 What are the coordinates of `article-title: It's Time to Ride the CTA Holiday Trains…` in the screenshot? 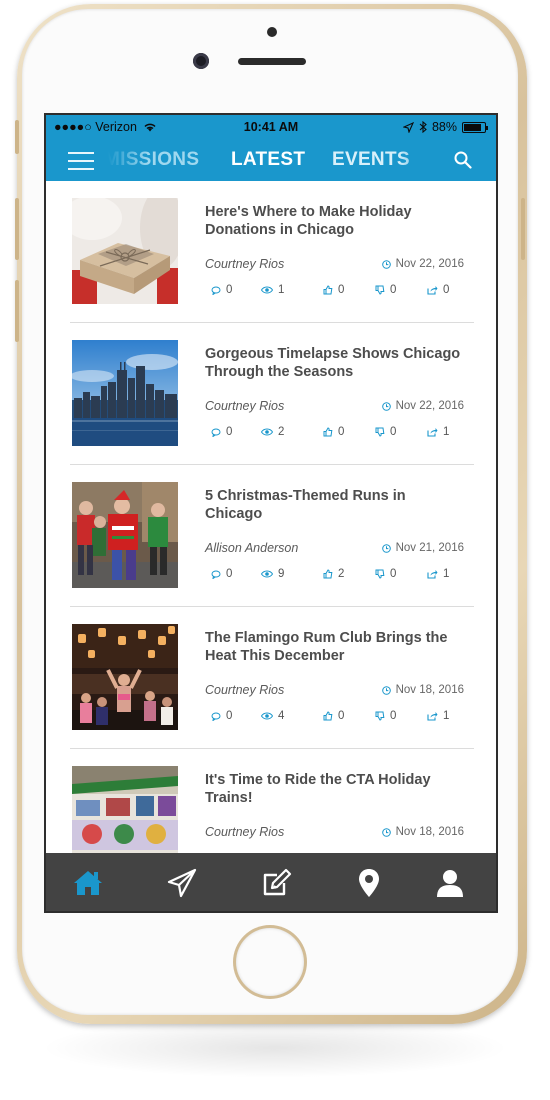 It's located at (335, 789).